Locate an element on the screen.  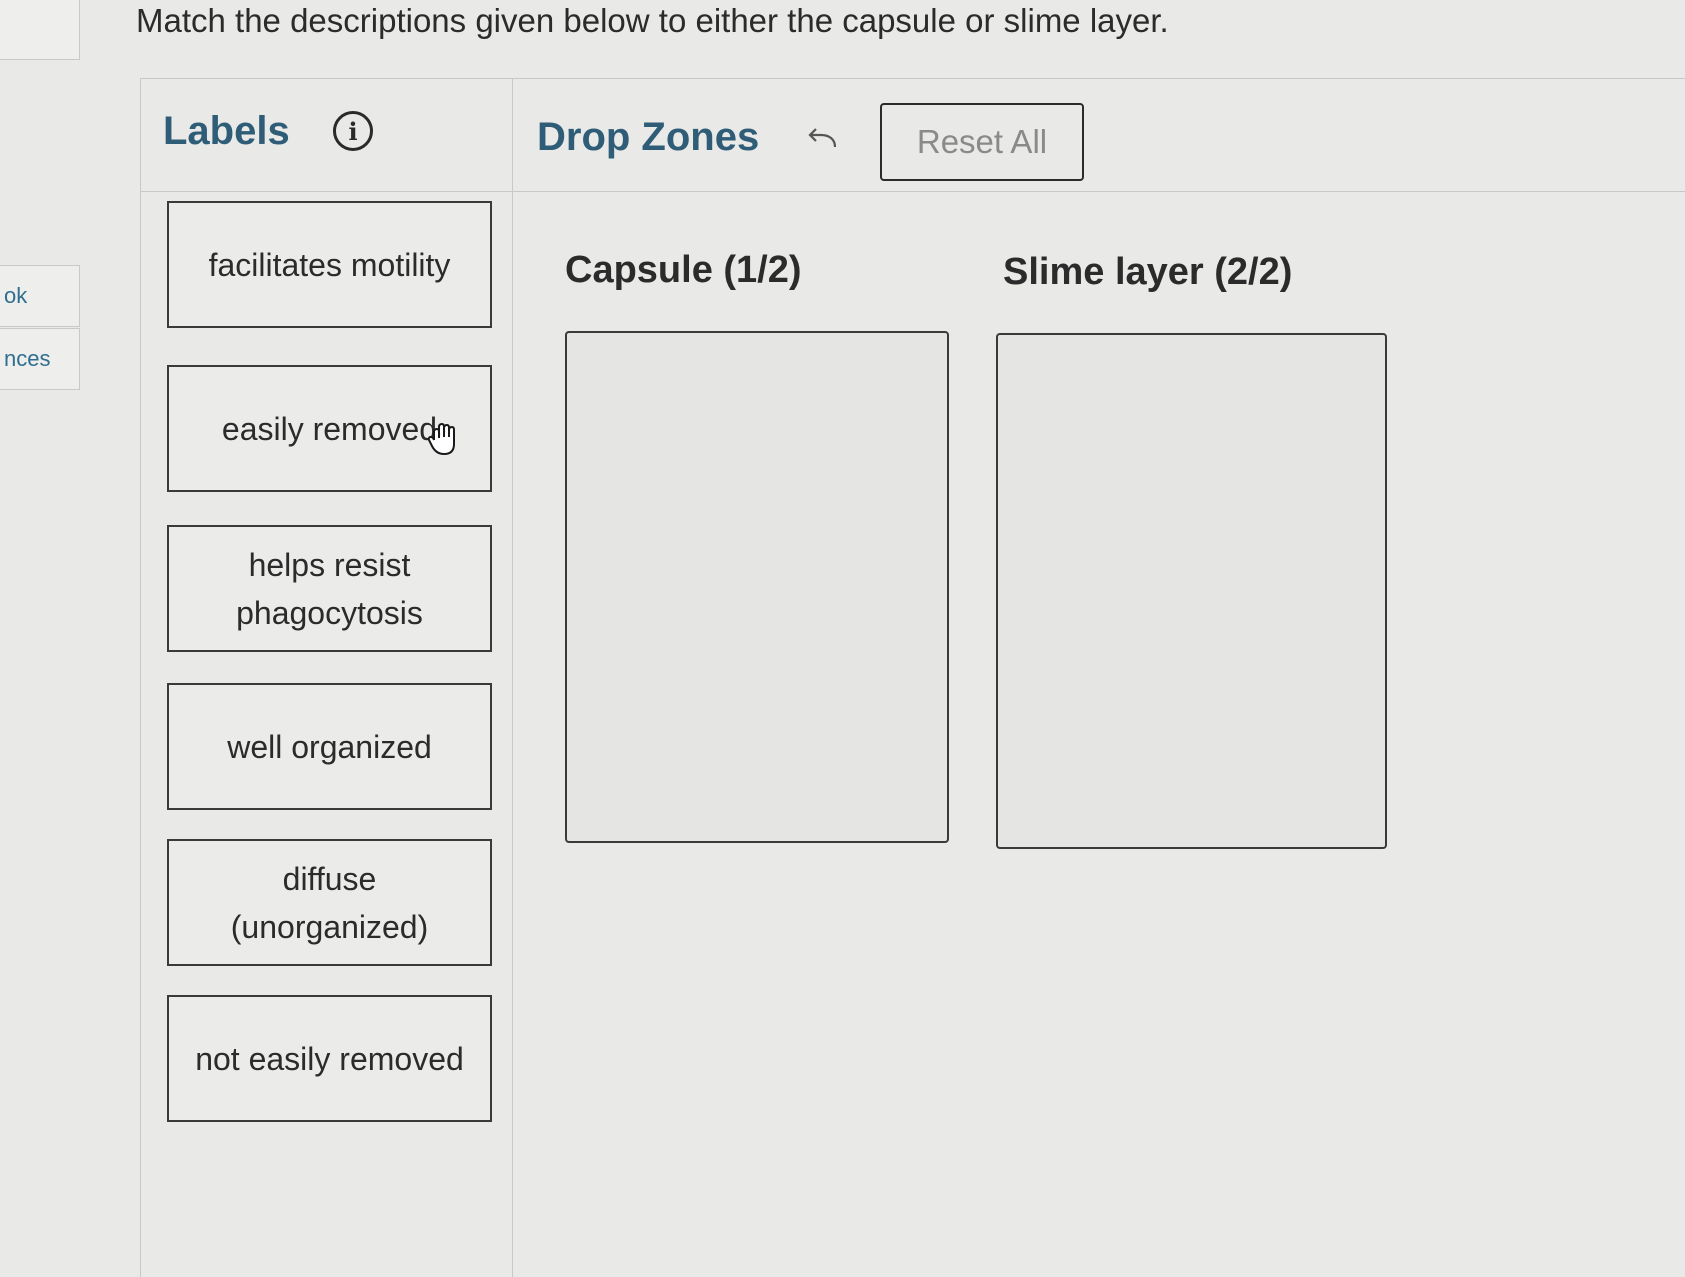
header-divider is located at coordinates (913, 191).